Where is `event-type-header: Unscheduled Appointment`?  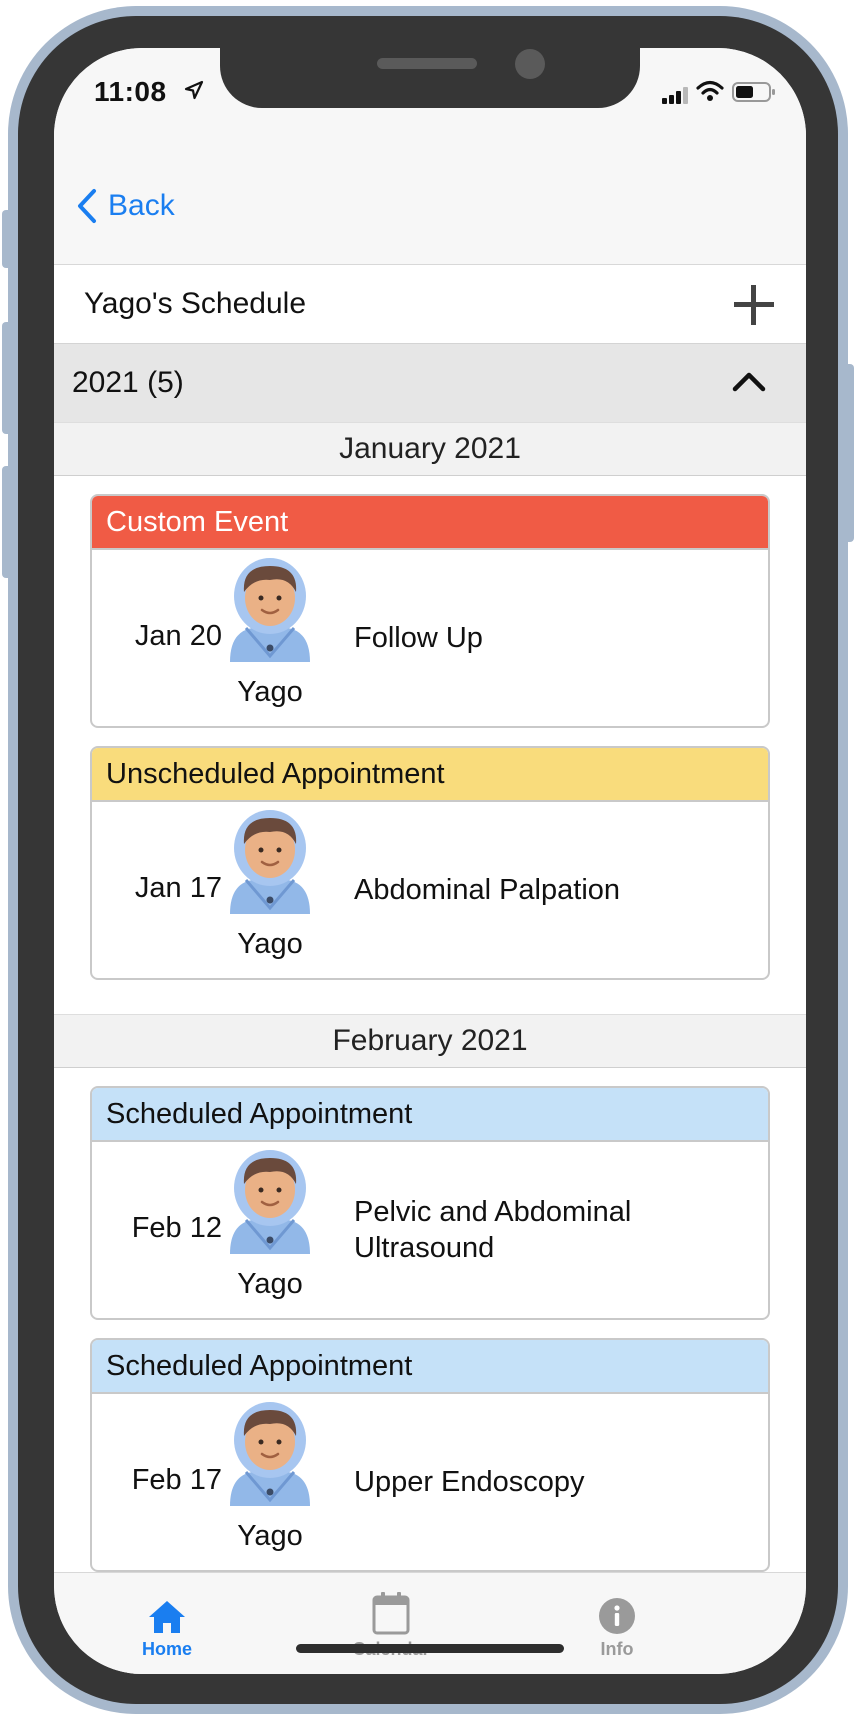
event-type-header: Unscheduled Appointment is located at coordinates (430, 775).